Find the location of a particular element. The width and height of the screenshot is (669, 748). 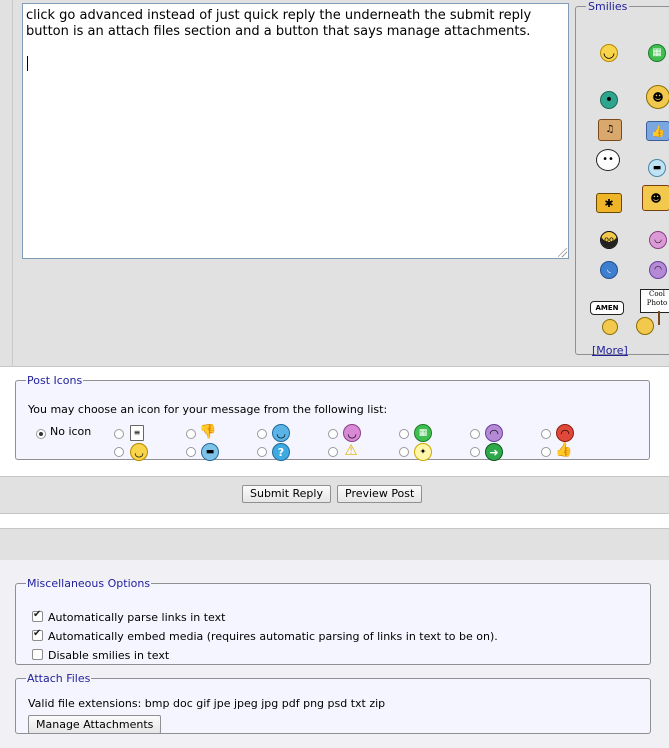

no-icon-label: No icon is located at coordinates (71, 431).